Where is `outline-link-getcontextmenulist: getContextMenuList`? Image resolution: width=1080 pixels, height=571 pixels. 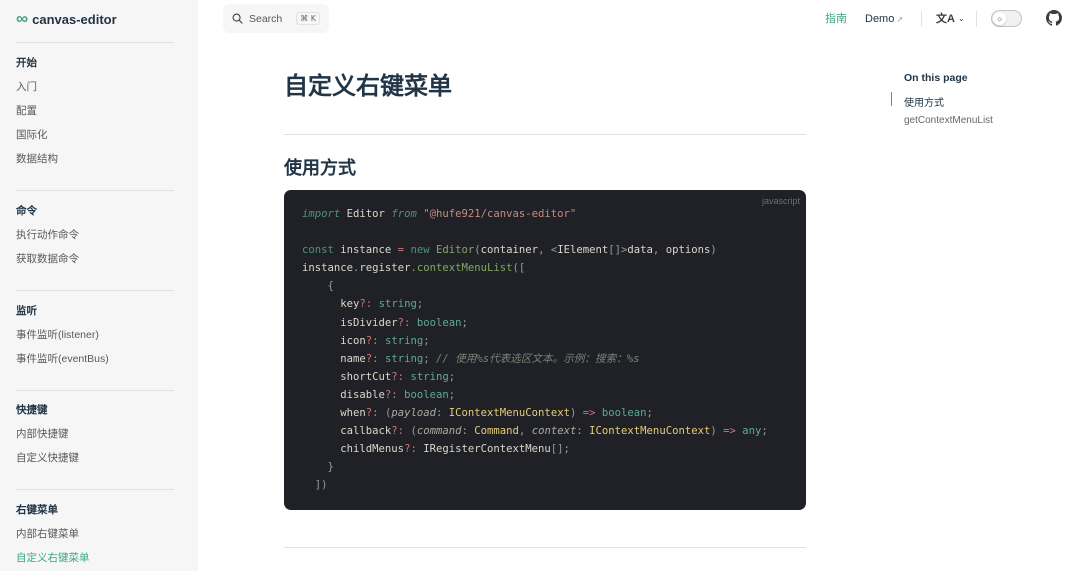
outline-link-getcontextmenulist: getContextMenuList is located at coordinates (948, 120).